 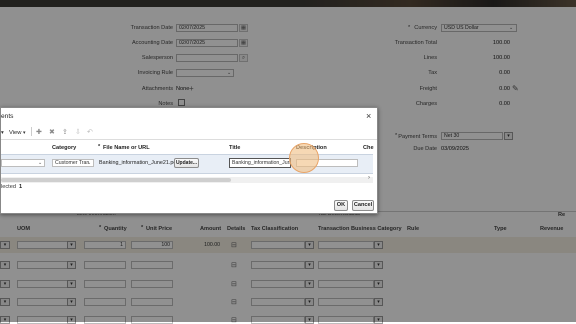 I want to click on rows-selected-count: 1, so click(x=21, y=187).